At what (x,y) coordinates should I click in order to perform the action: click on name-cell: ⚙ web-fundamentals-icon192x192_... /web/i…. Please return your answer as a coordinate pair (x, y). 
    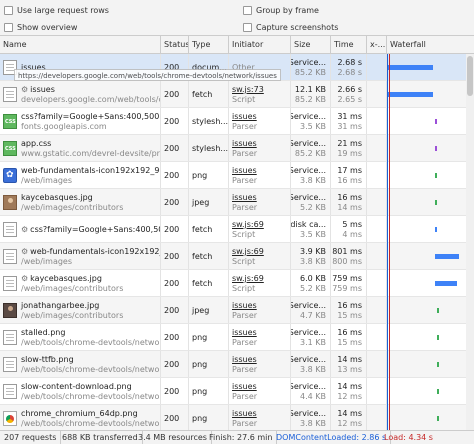
    Looking at the image, I should click on (80, 256).